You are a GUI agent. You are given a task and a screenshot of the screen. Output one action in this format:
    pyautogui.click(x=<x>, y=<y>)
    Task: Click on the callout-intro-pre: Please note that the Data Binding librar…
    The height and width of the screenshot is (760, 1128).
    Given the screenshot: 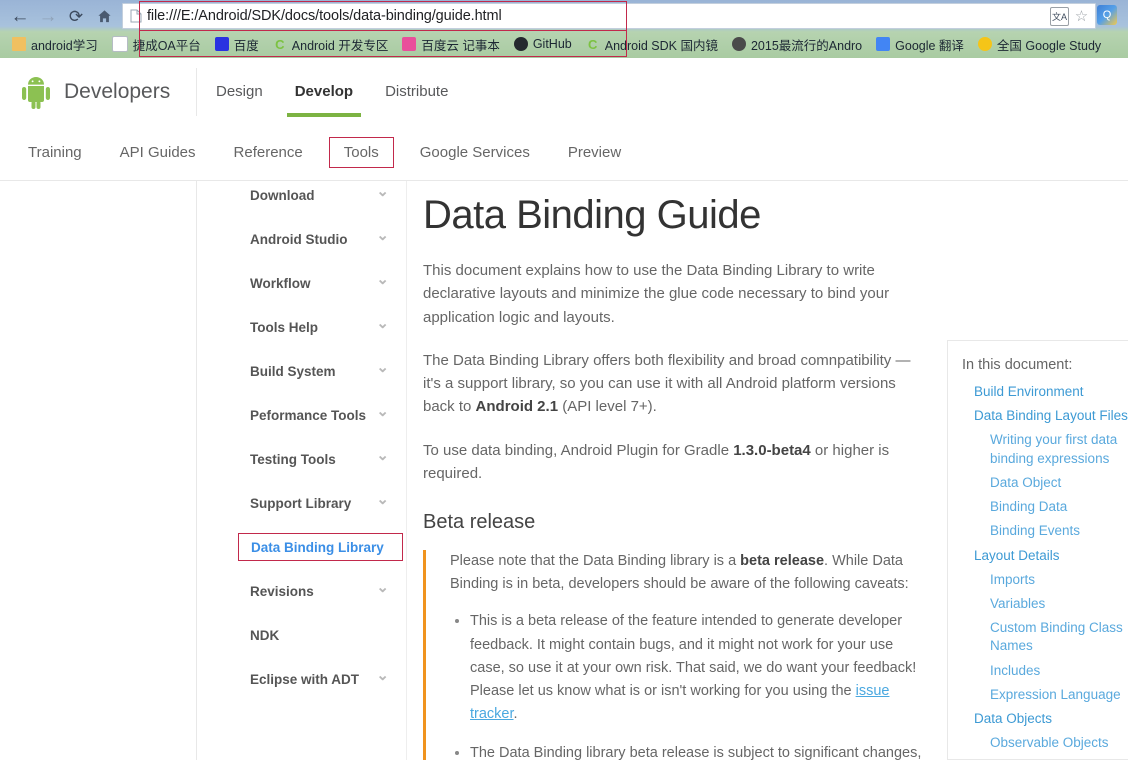 What is the action you would take?
    pyautogui.click(x=595, y=561)
    